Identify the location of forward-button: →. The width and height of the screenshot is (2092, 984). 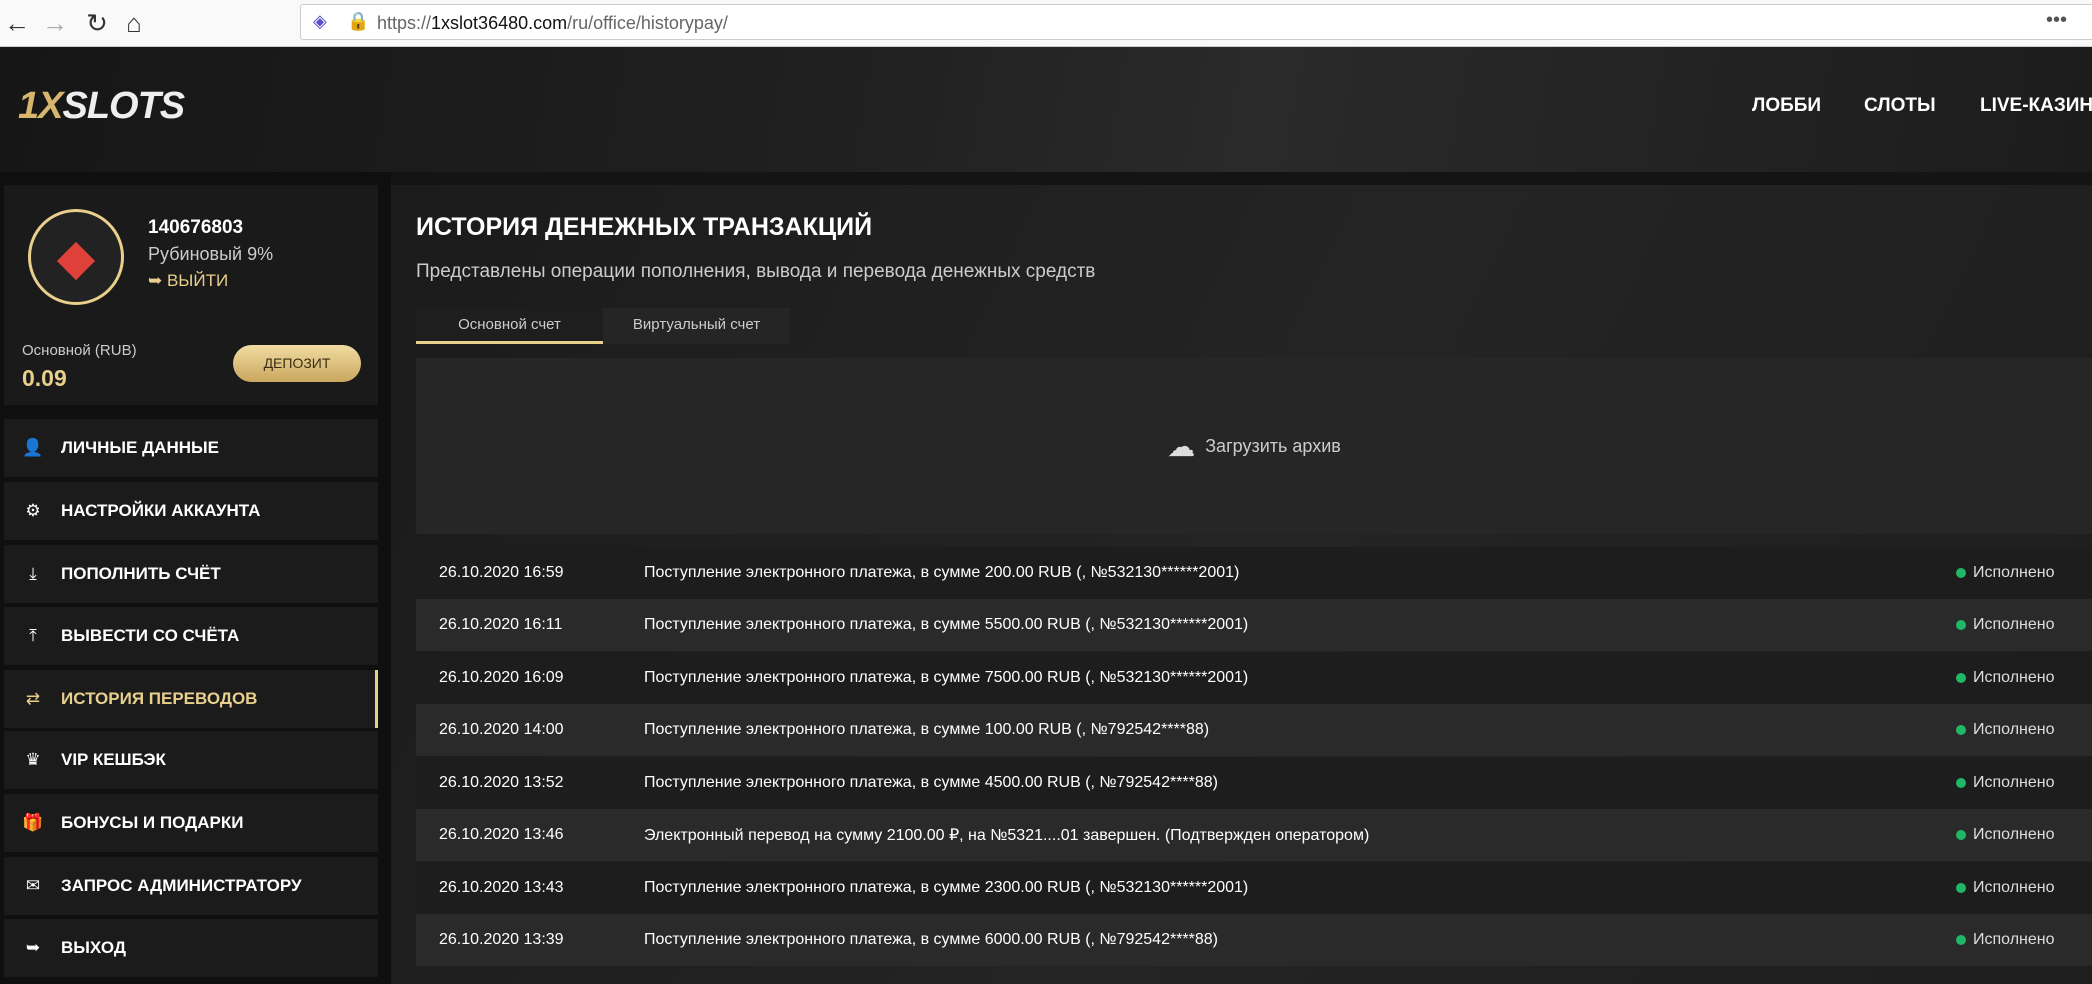
(55, 23).